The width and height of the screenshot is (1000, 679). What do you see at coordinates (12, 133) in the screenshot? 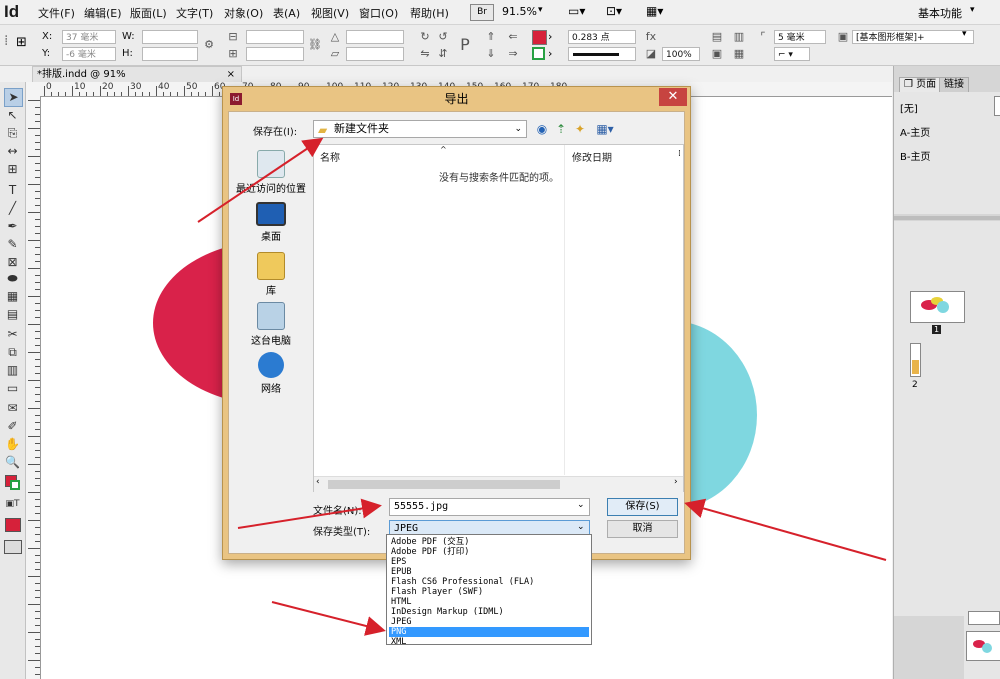
I see `page-tool-icon: ⎘` at bounding box center [12, 133].